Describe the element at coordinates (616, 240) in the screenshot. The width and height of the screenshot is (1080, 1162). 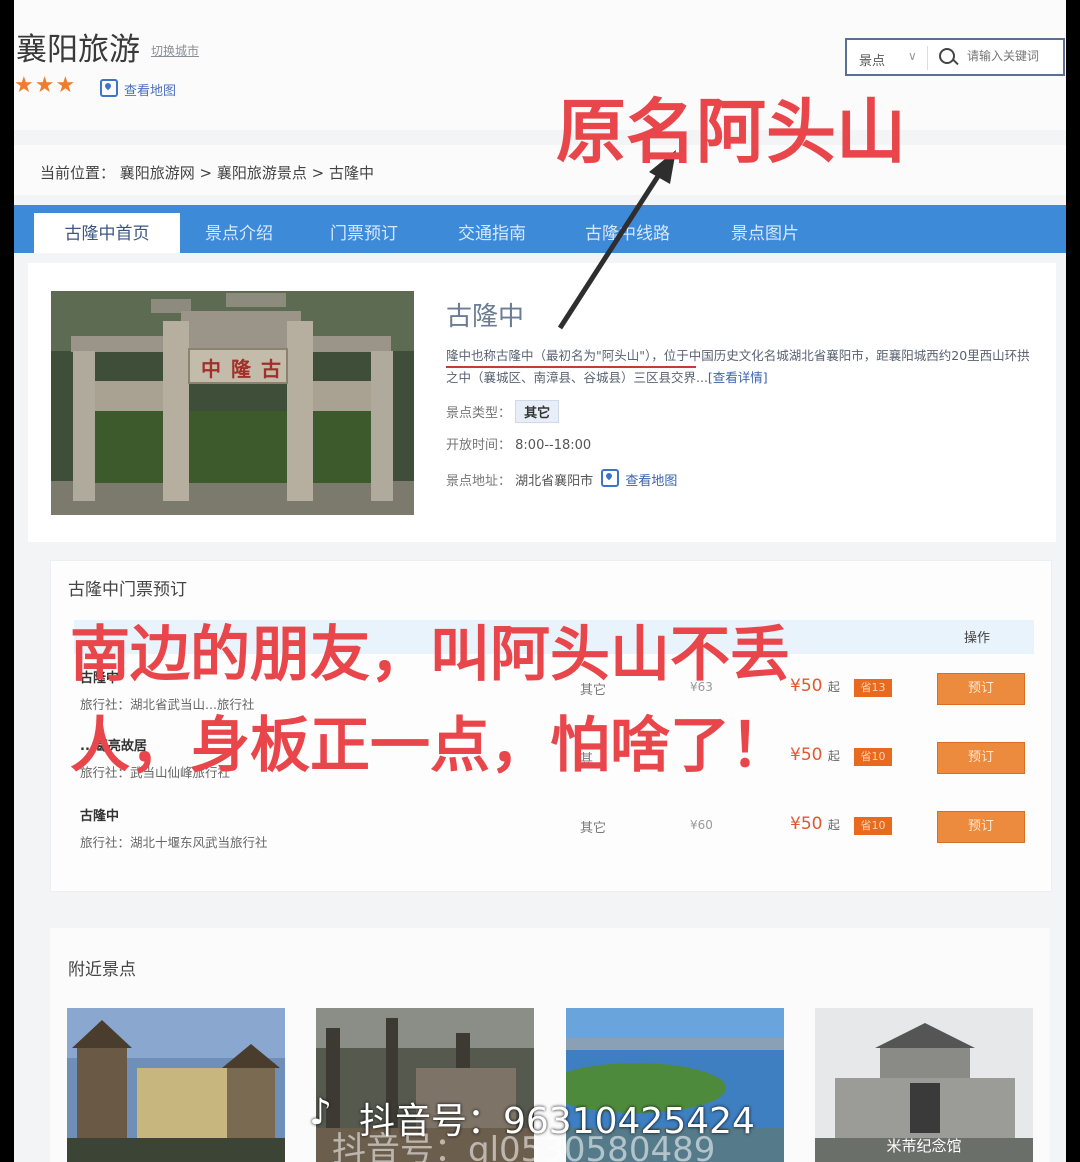
I see `annotation-arrow` at that location.